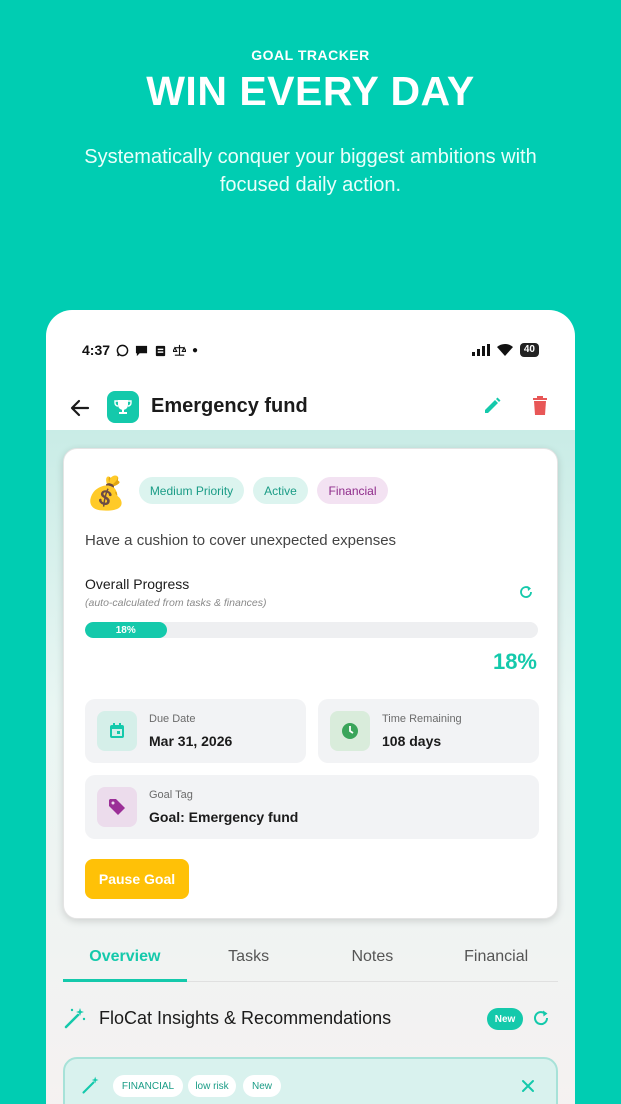 The height and width of the screenshot is (1104, 621). I want to click on insight-card: FINANCIAL low risk New, so click(310, 1080).